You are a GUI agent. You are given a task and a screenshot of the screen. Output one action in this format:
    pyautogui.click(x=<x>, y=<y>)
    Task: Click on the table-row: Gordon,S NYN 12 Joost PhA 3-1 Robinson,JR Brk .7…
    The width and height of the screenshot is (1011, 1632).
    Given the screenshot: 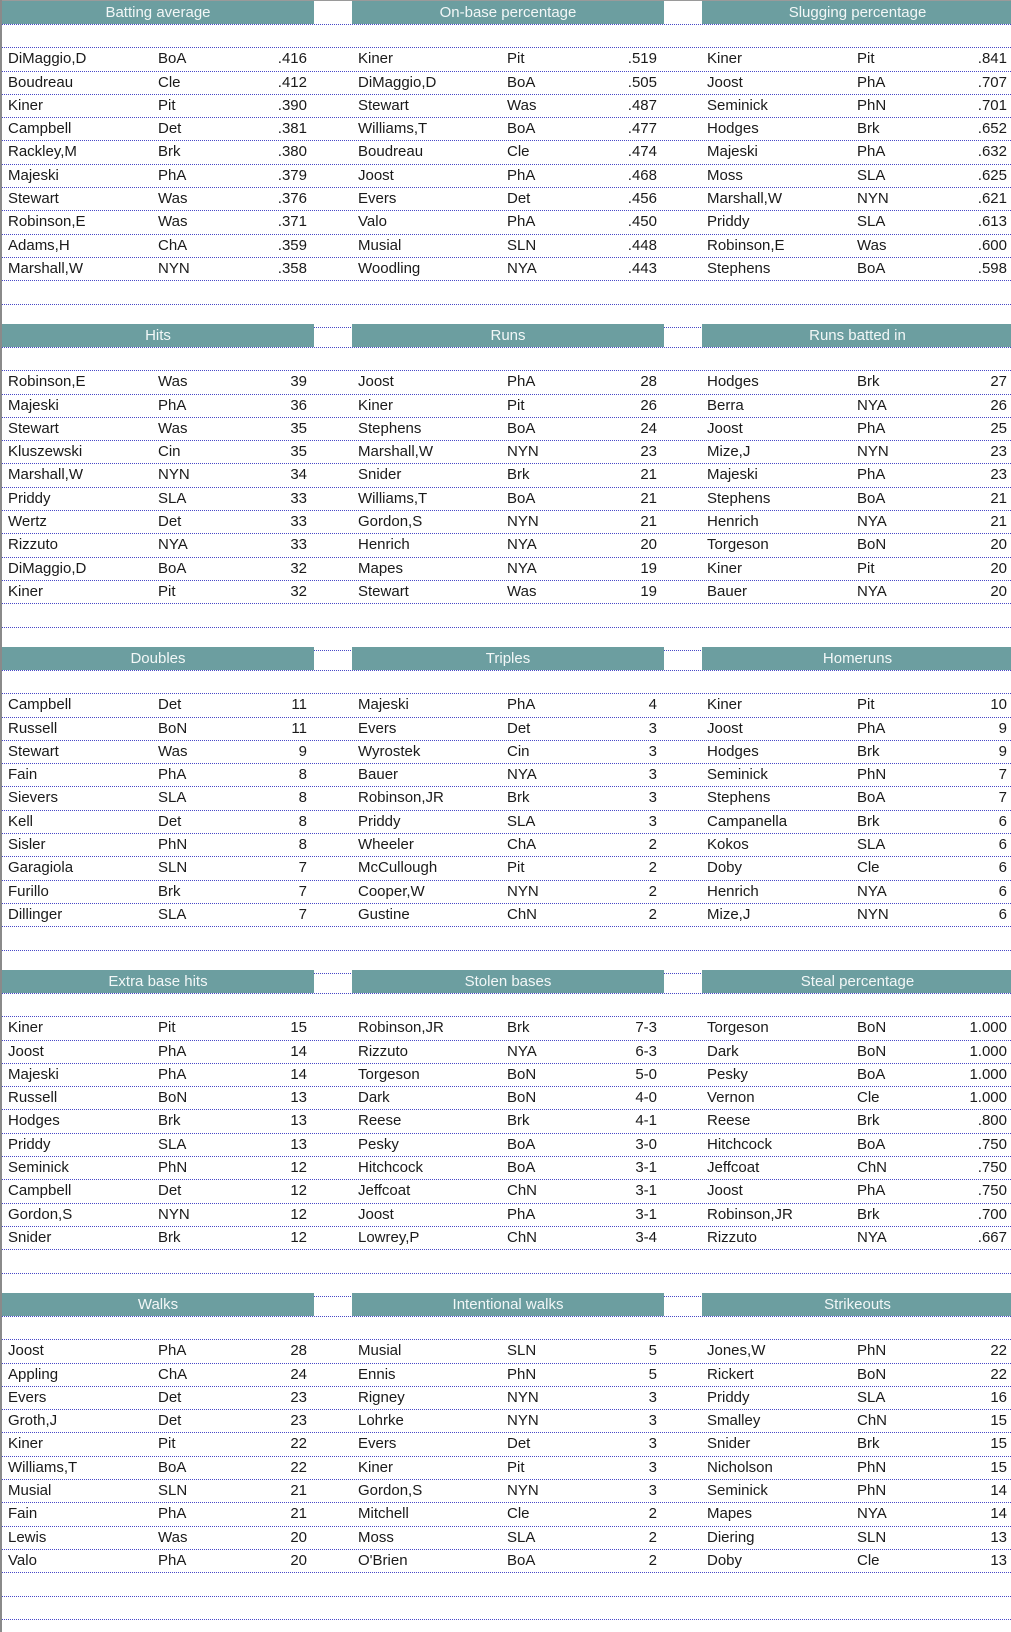 What is the action you would take?
    pyautogui.click(x=506, y=1215)
    